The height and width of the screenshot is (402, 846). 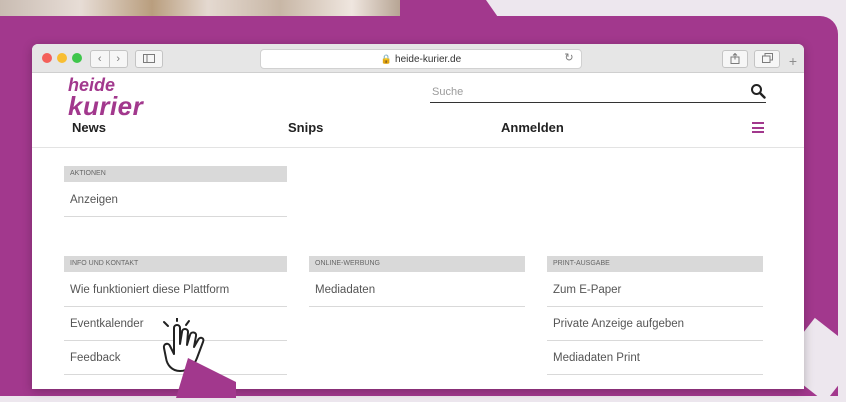 What do you see at coordinates (118, 59) in the screenshot?
I see `forward-button: ›` at bounding box center [118, 59].